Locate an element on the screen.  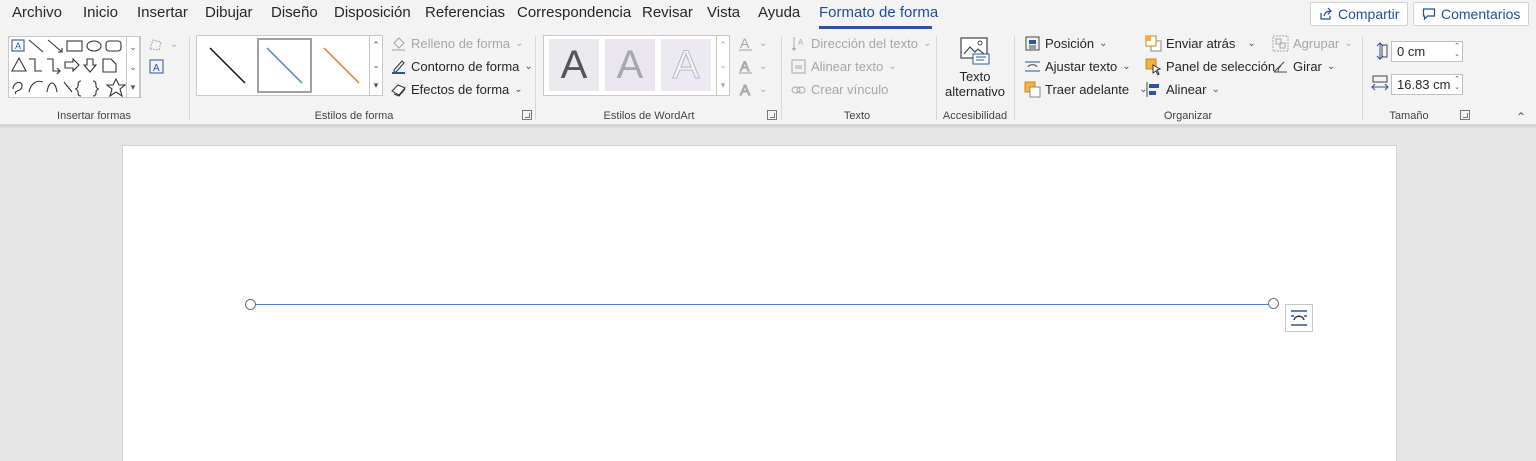
shape-styles-scroll: ⌃ ⌄ ▾ is located at coordinates (376, 65).